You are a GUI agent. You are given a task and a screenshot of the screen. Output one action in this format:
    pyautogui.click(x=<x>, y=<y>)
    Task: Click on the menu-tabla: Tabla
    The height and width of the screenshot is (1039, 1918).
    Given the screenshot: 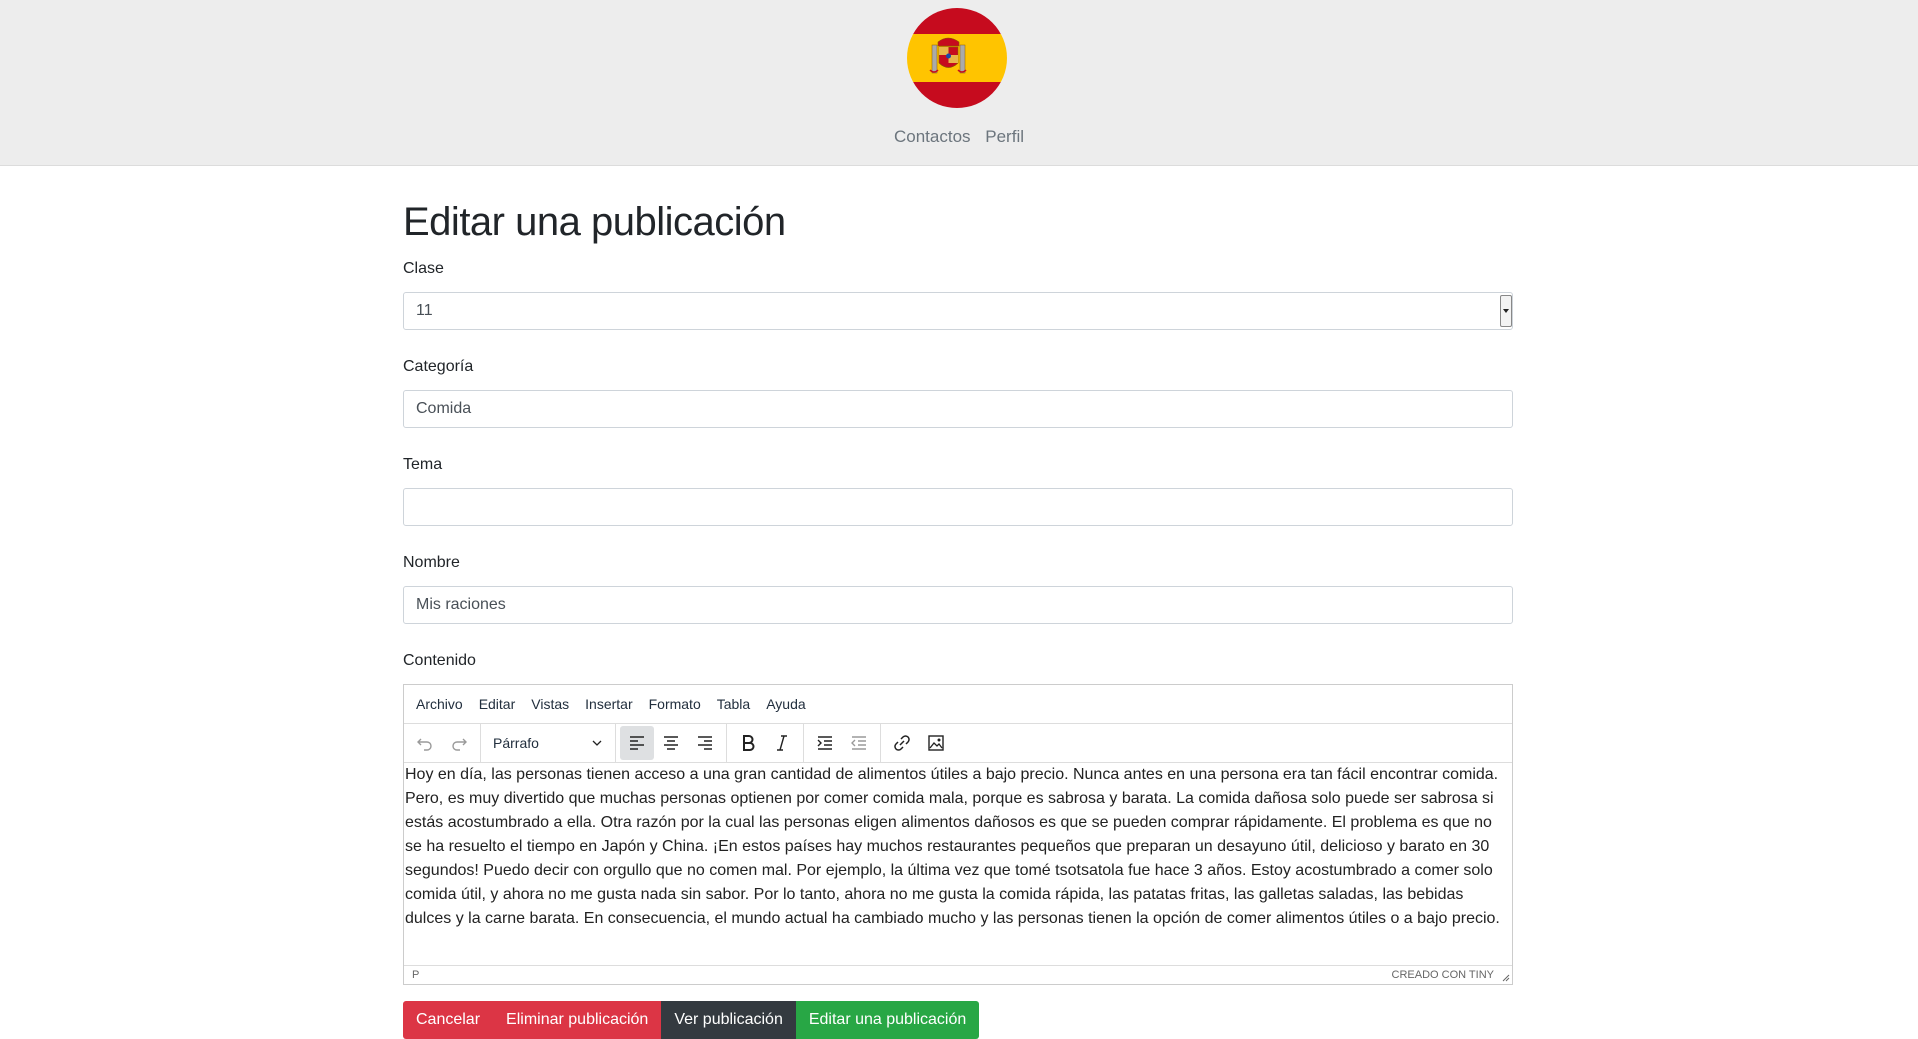 What is the action you would take?
    pyautogui.click(x=733, y=704)
    